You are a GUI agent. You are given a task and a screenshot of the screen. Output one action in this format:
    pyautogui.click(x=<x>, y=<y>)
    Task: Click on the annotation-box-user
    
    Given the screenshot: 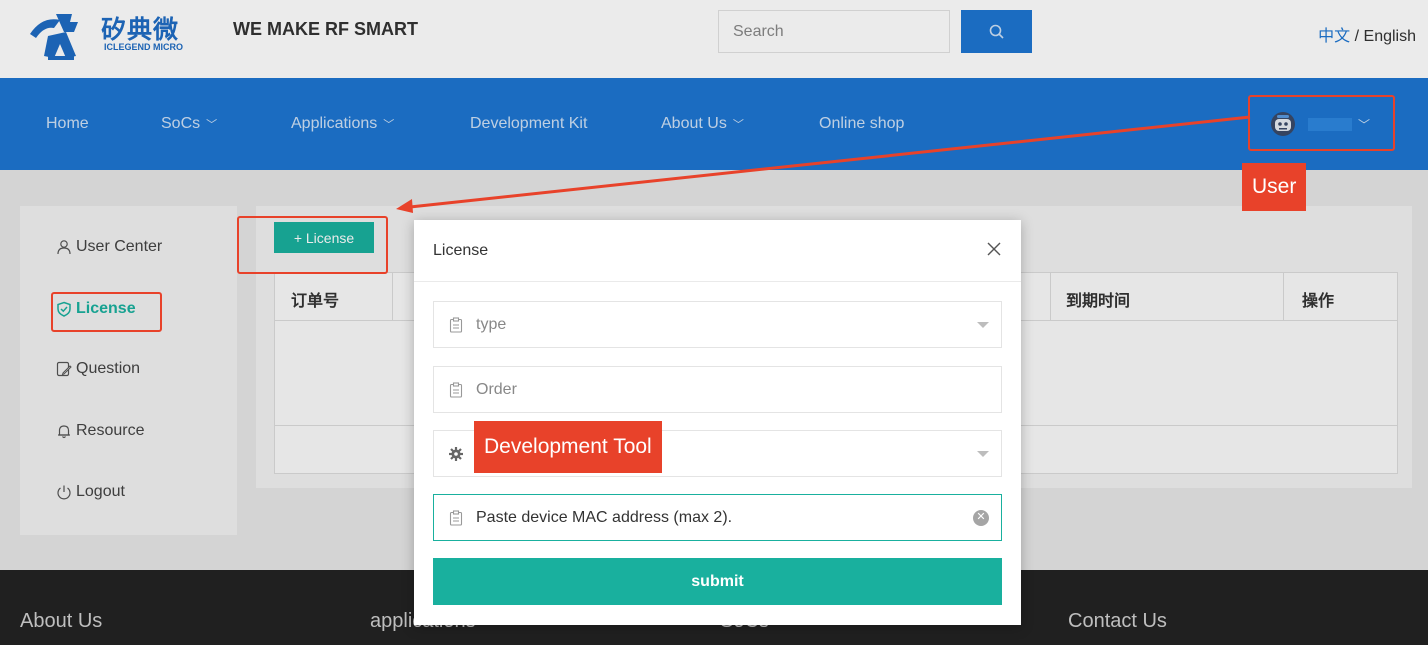 What is the action you would take?
    pyautogui.click(x=1321, y=123)
    